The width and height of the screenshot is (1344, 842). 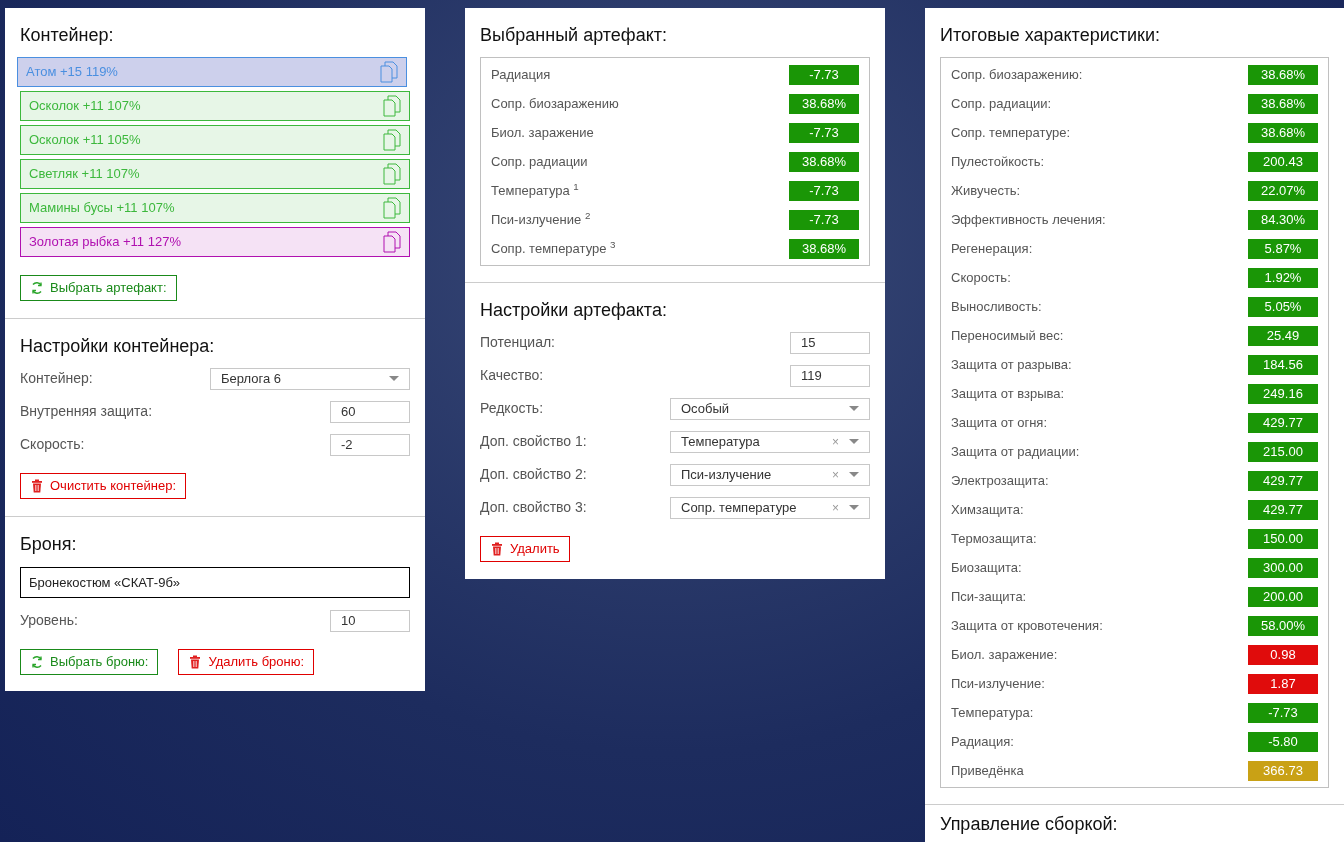 I want to click on dropdown: Особый, so click(x=770, y=408).